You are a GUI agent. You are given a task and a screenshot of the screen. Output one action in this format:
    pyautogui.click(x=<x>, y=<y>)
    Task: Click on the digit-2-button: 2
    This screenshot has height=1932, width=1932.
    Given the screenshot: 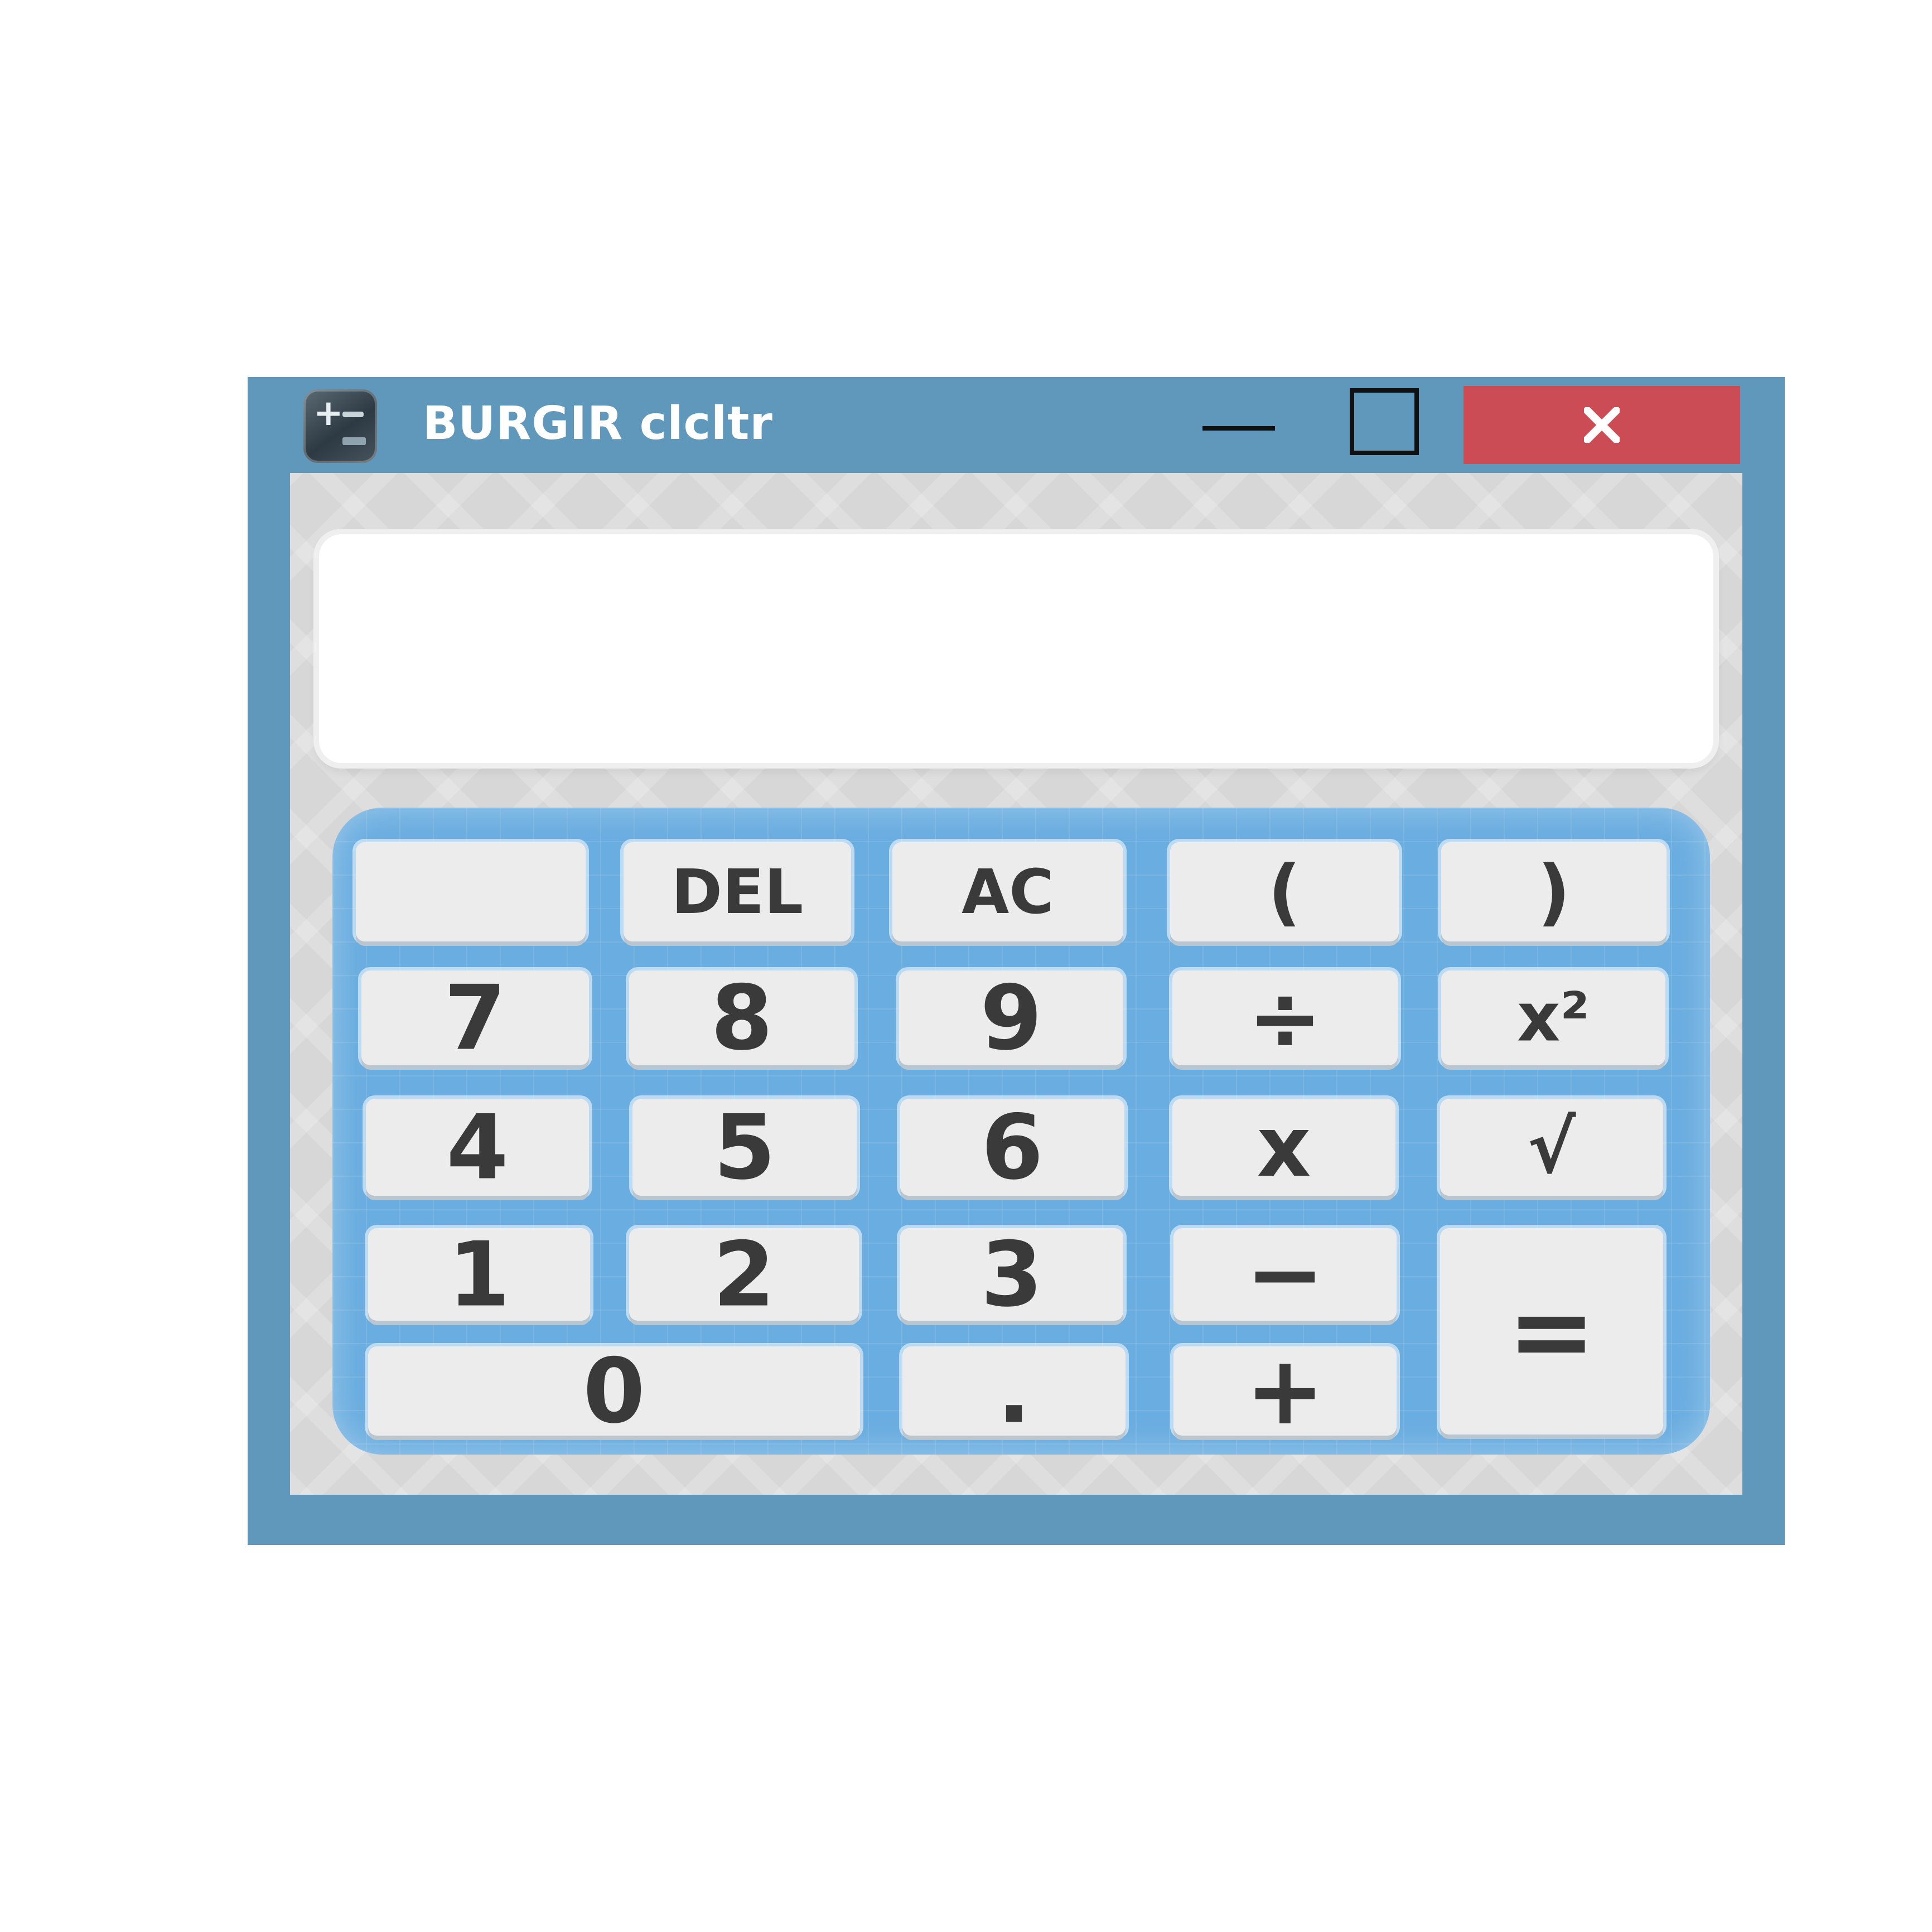 What is the action you would take?
    pyautogui.click(x=744, y=1275)
    